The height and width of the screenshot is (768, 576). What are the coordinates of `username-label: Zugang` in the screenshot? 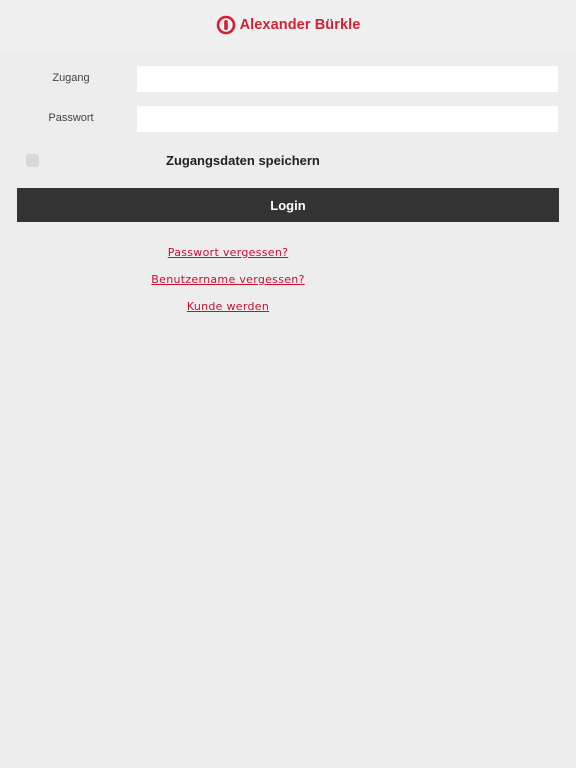 It's located at (71, 78).